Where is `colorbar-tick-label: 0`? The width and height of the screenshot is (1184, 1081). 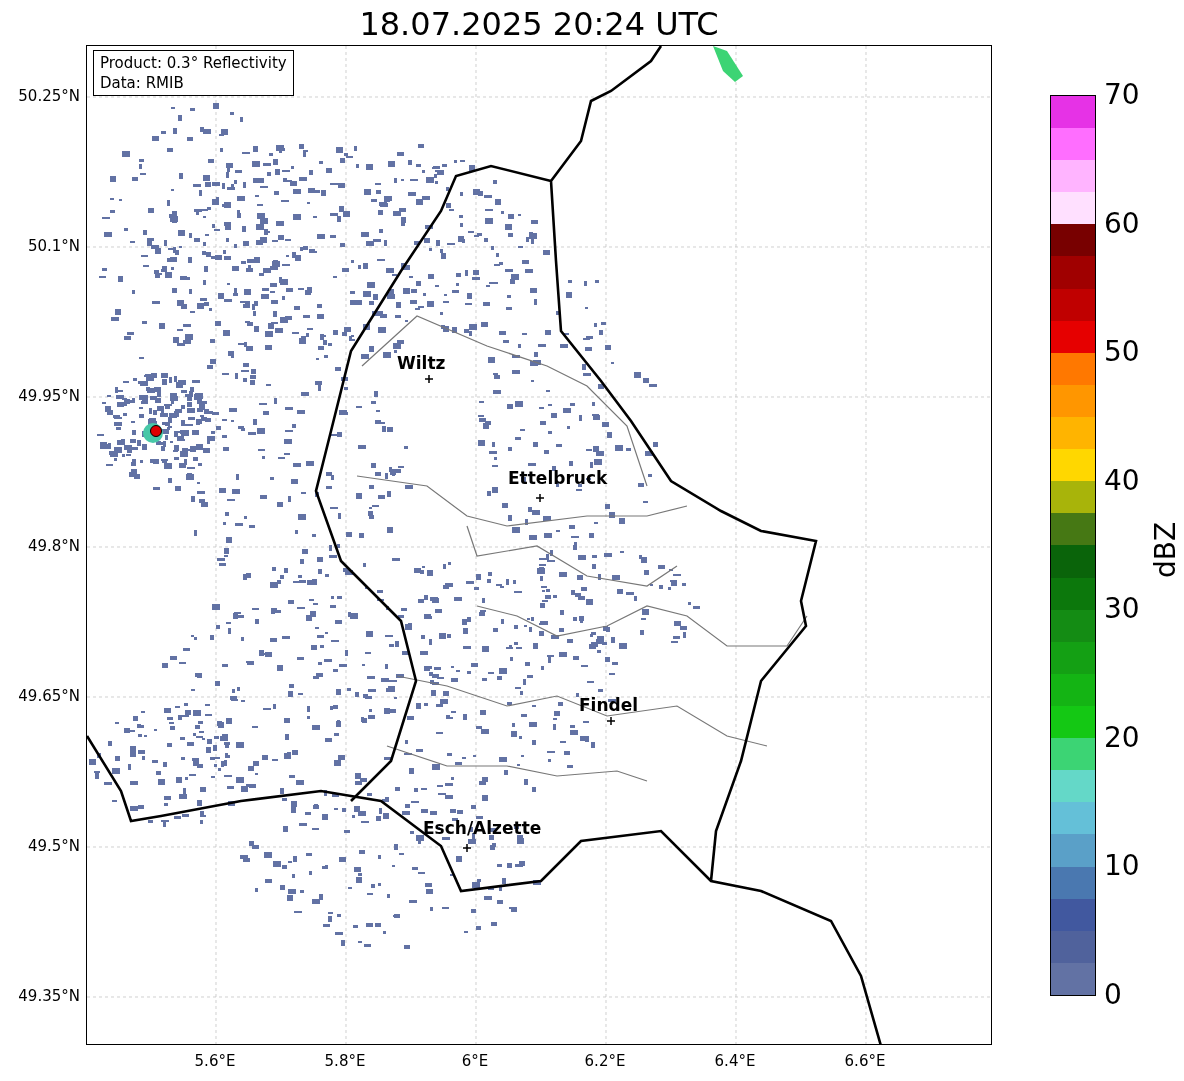
colorbar-tick-label: 0 is located at coordinates (1113, 995).